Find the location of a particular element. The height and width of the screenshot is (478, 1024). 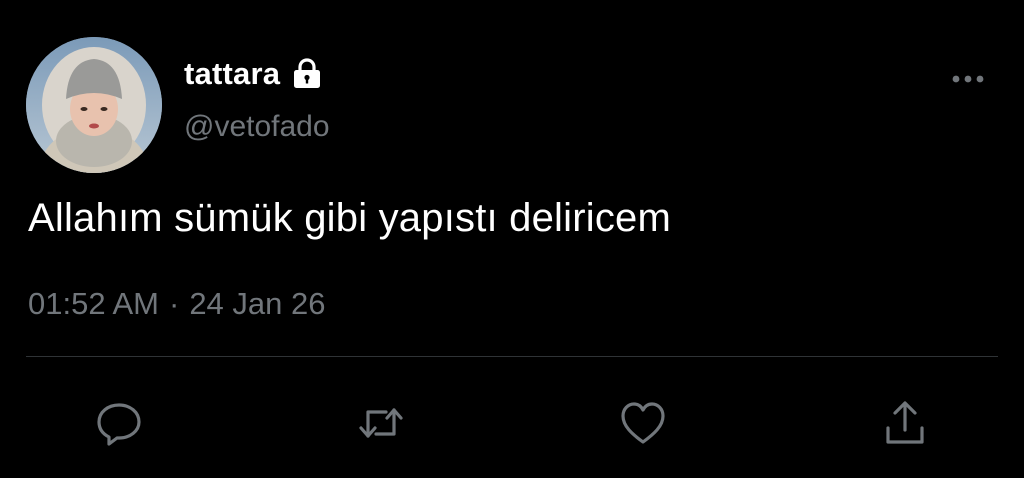

tweet-date: 24 Jan 26 is located at coordinates (257, 303).